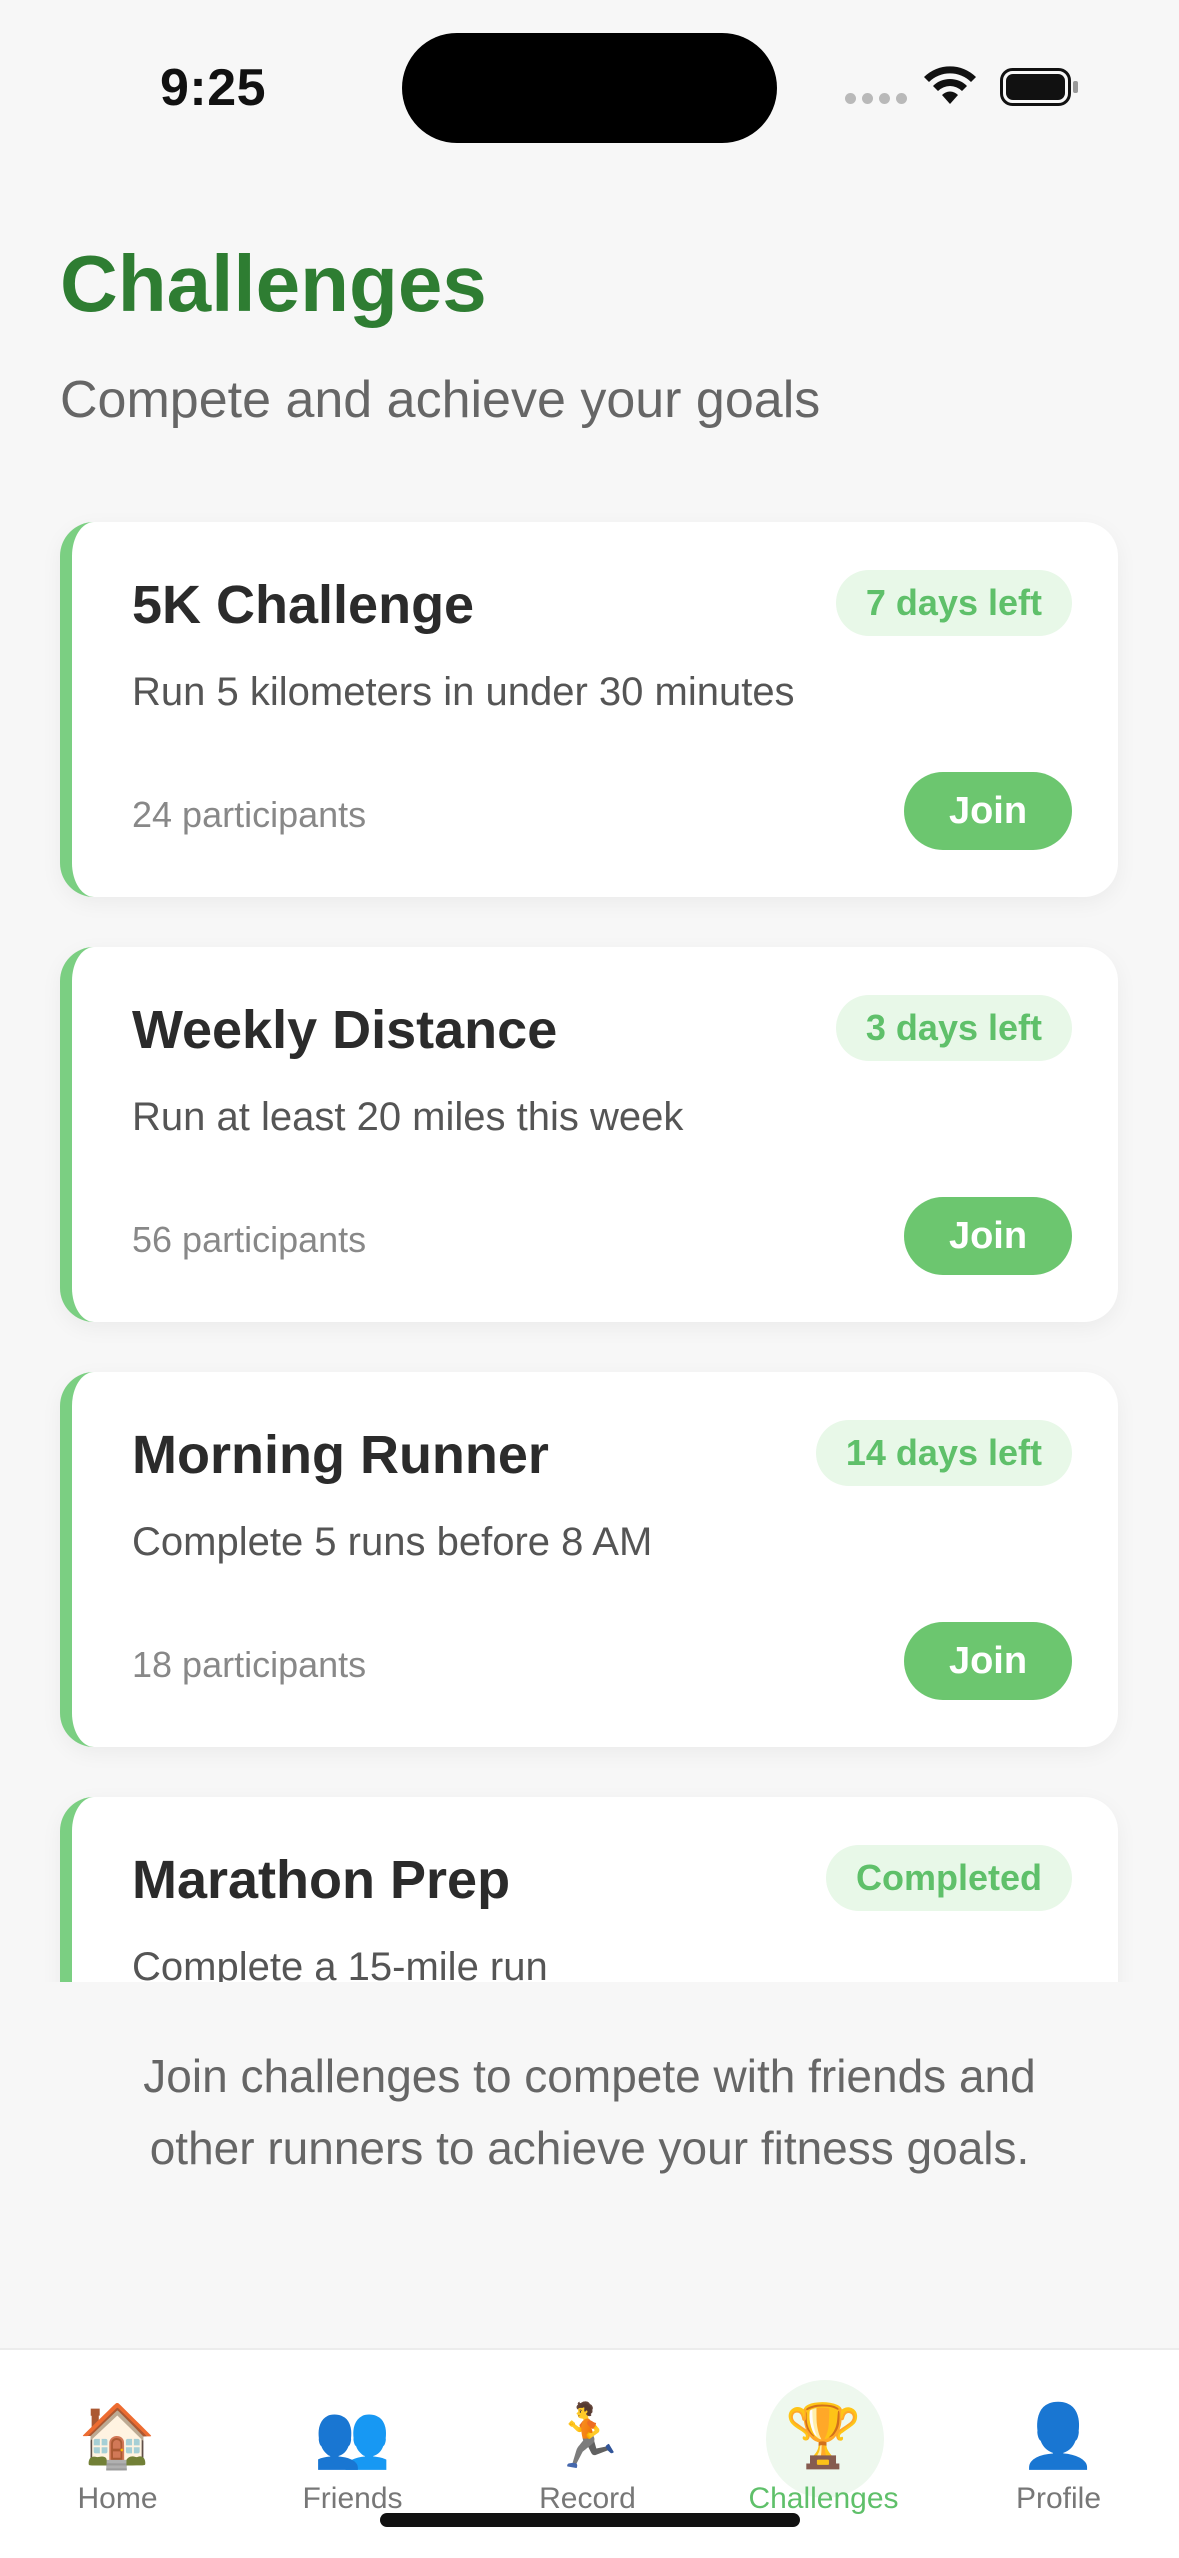  Describe the element at coordinates (321, 1880) in the screenshot. I see `challenge-title: Marathon Prep` at that location.